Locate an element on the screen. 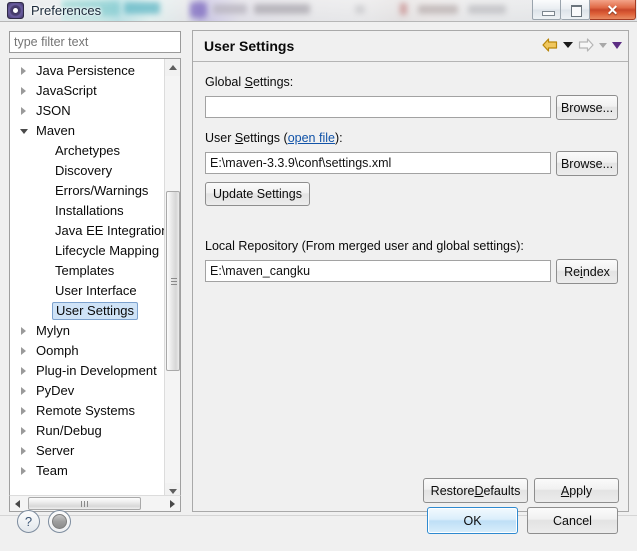  tree-item-discovery: Discovery is located at coordinates (87, 171).